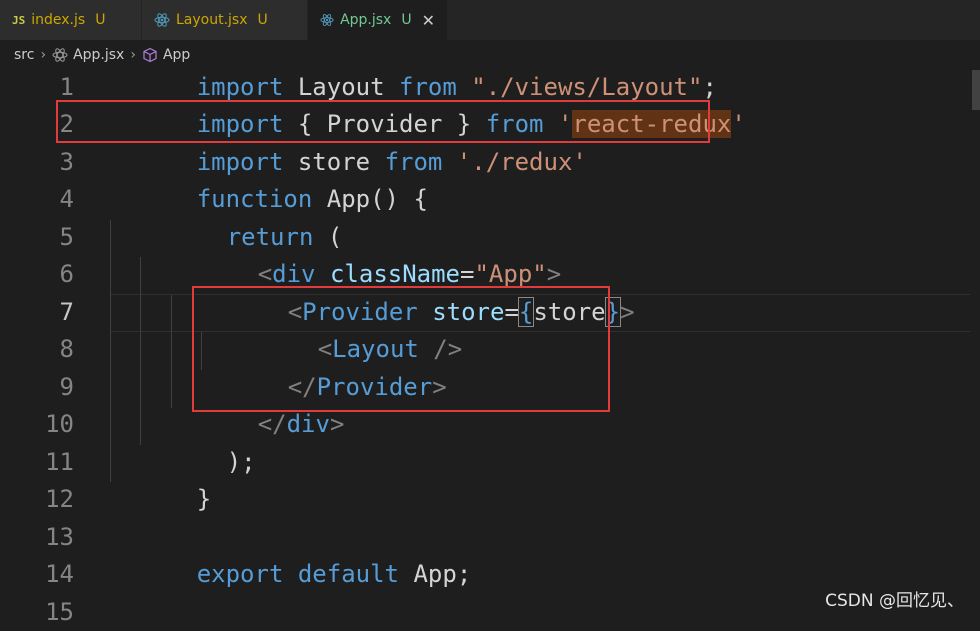 This screenshot has height=631, width=980. Describe the element at coordinates (58, 20) in the screenshot. I see `tab-label: index.js` at that location.